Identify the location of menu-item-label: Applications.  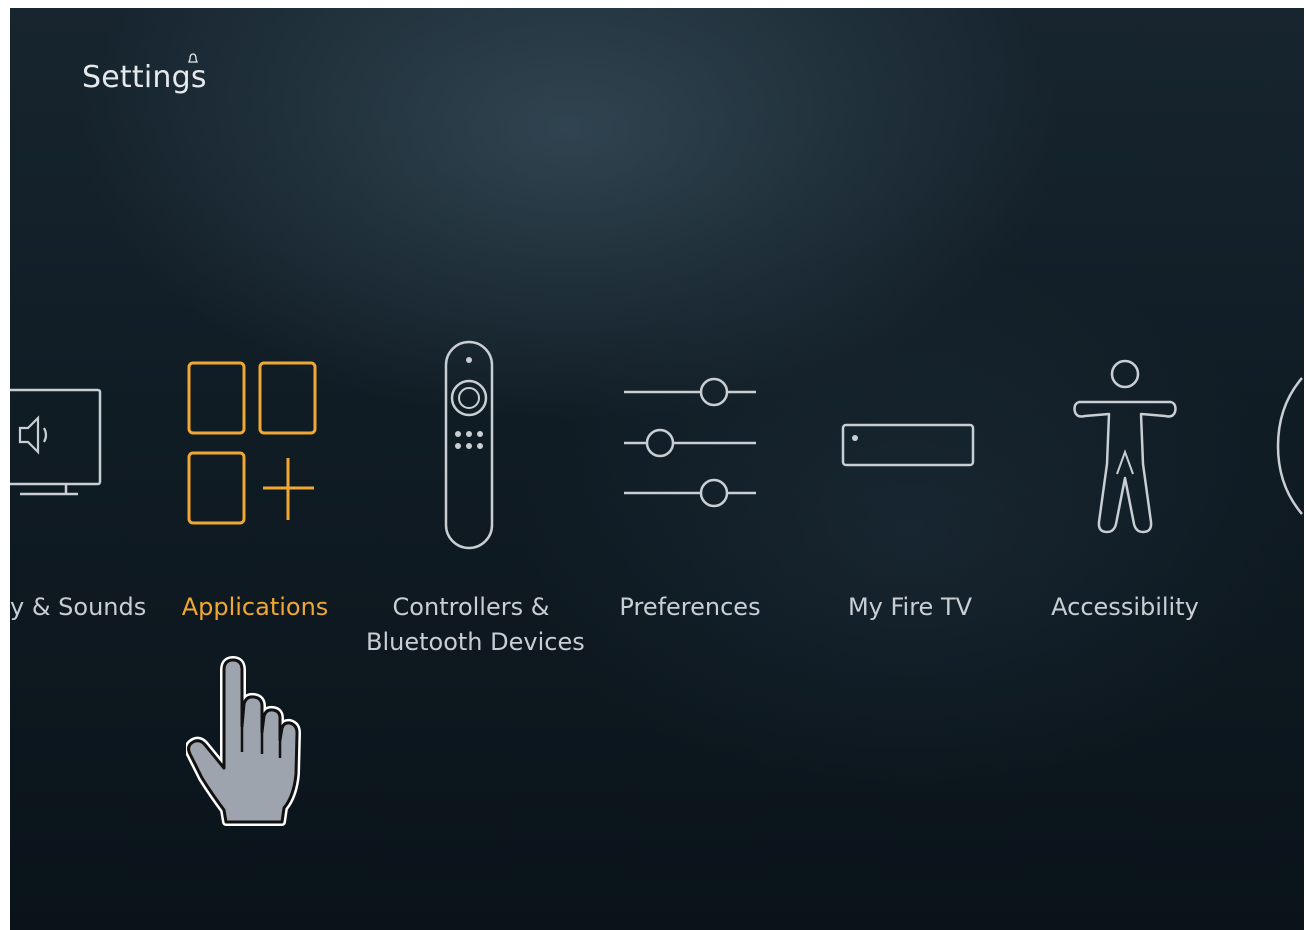
(255, 607).